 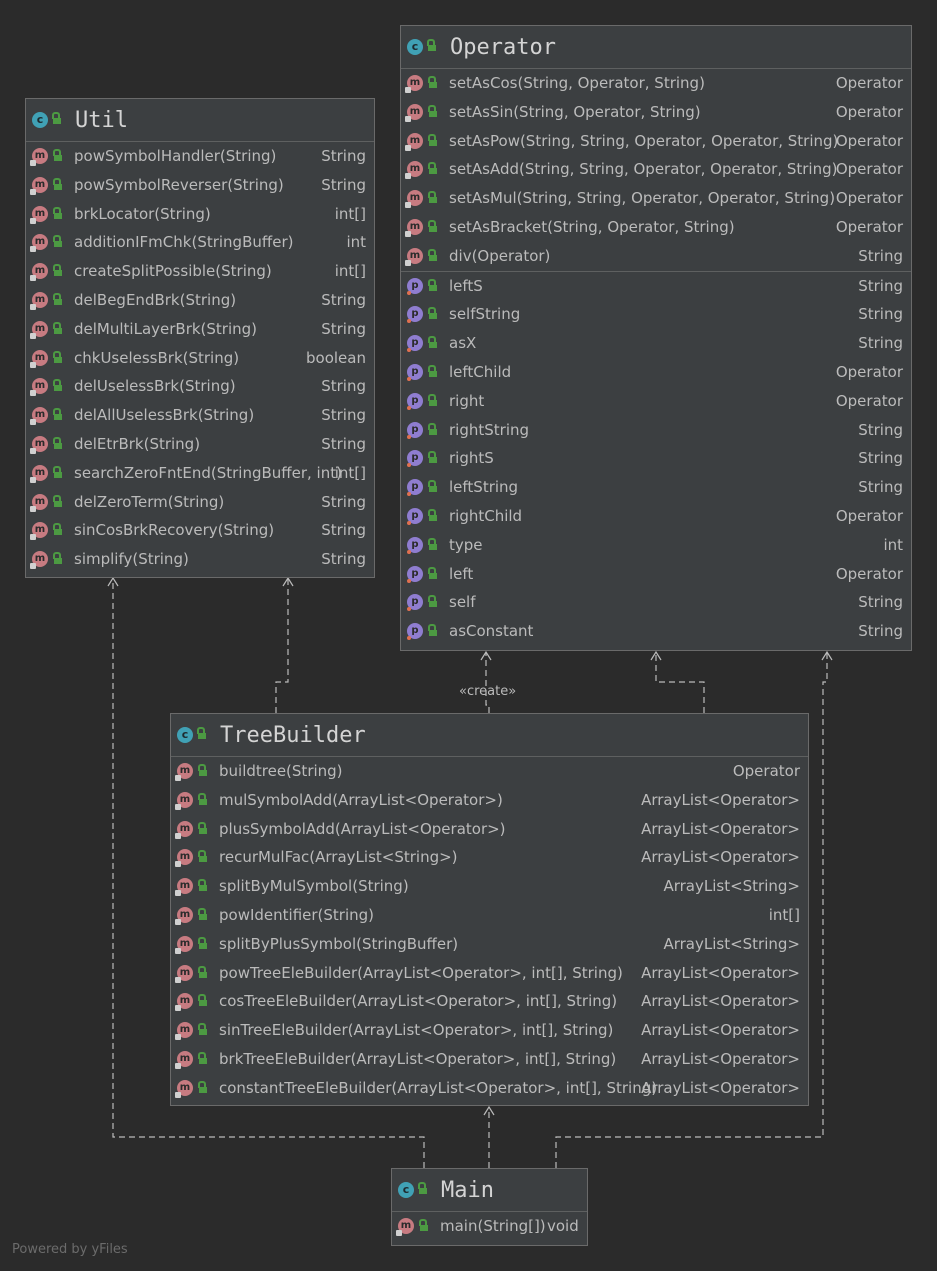 What do you see at coordinates (200, 271) in the screenshot?
I see `method-row: m createSplitPossible(String) int[]` at bounding box center [200, 271].